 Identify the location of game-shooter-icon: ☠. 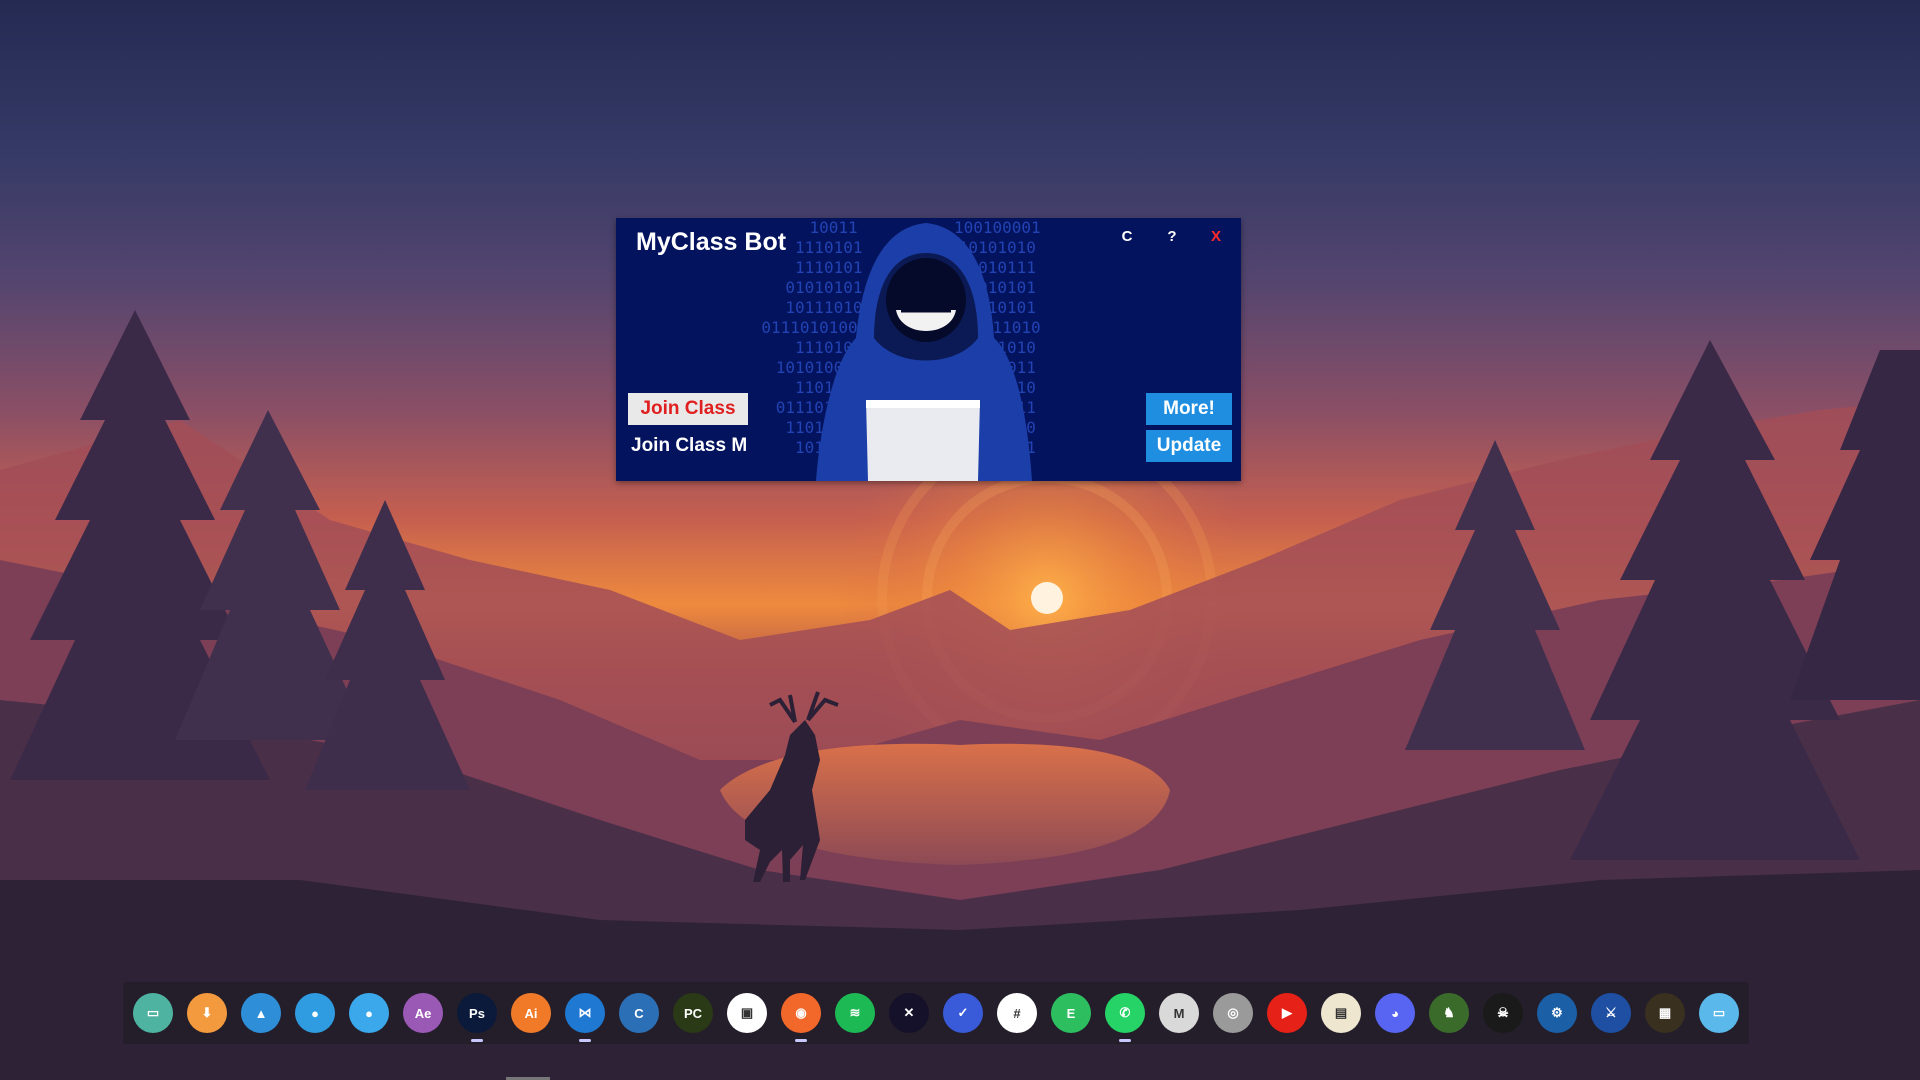
(1503, 1013).